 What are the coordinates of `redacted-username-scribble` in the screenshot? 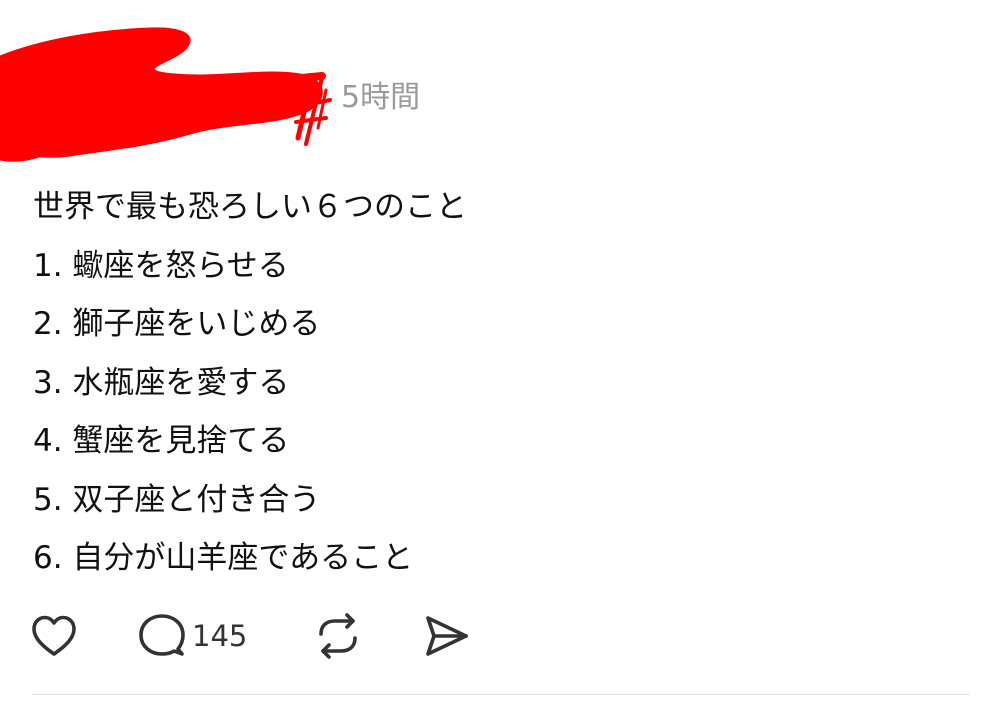 It's located at (166, 94).